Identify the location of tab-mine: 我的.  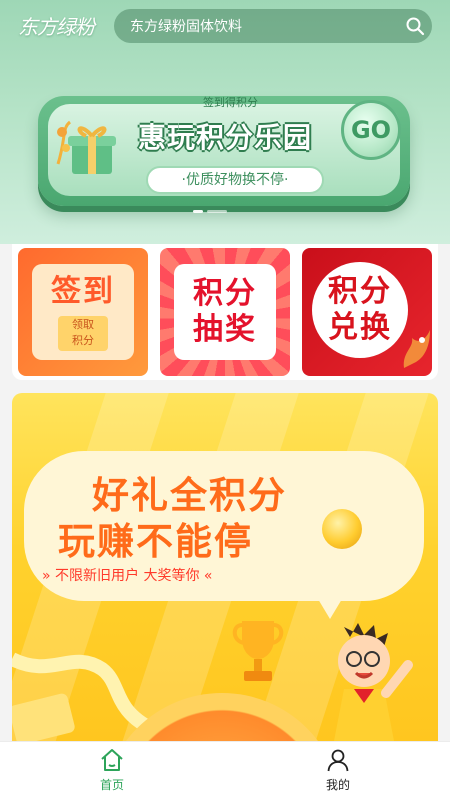
(338, 773).